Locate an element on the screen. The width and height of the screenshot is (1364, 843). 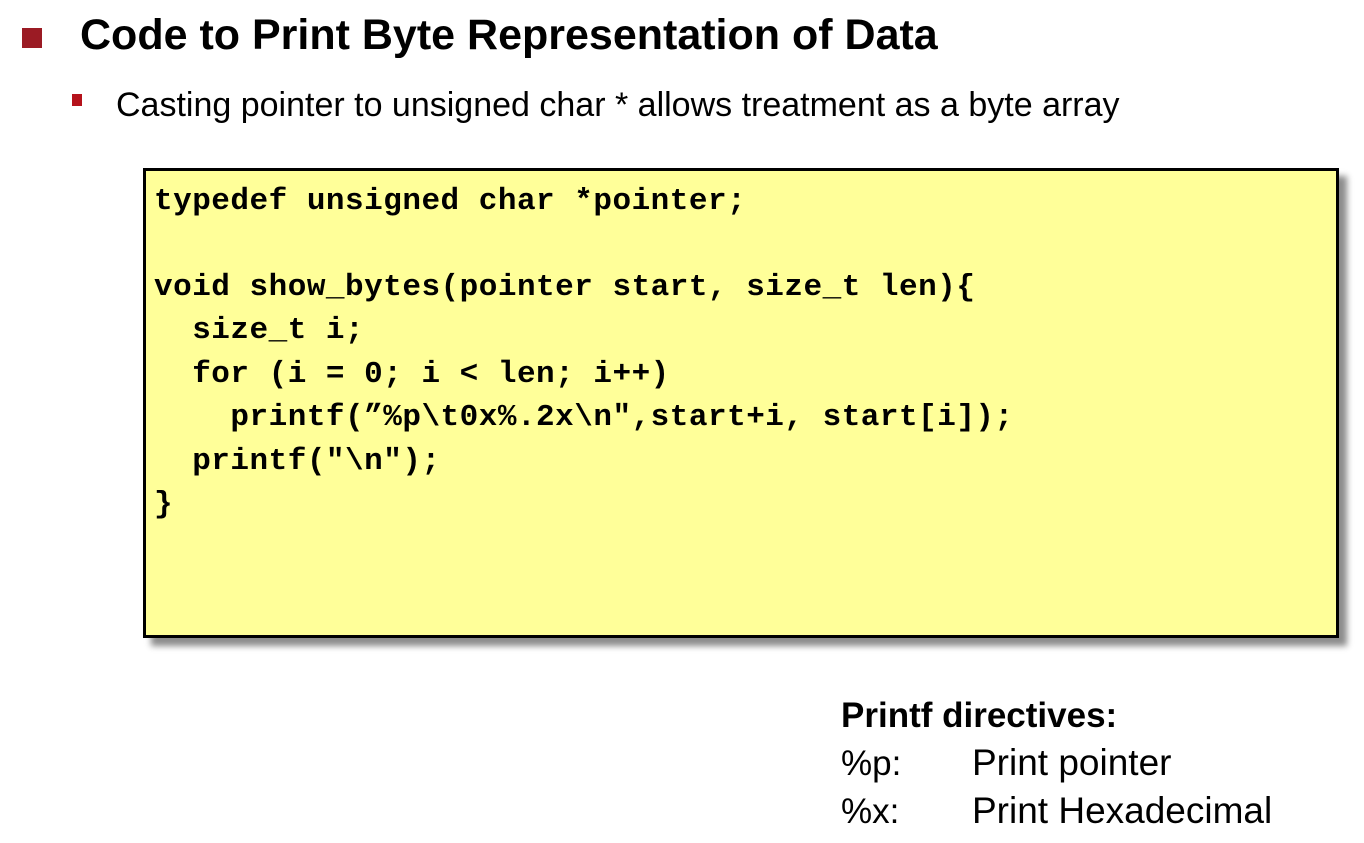
directive-desc-hex: Print Hexadecimal is located at coordinates (1122, 810).